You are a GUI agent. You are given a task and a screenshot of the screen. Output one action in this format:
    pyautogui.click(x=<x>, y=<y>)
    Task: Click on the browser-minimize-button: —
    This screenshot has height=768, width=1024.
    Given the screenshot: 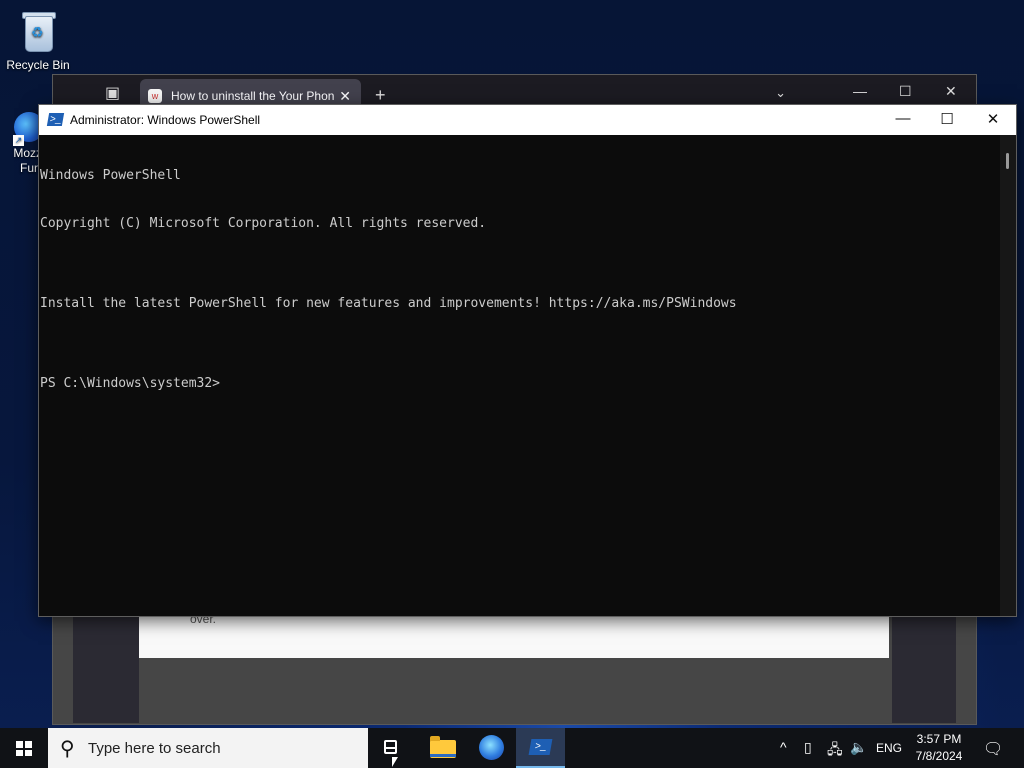 What is the action you would take?
    pyautogui.click(x=860, y=91)
    